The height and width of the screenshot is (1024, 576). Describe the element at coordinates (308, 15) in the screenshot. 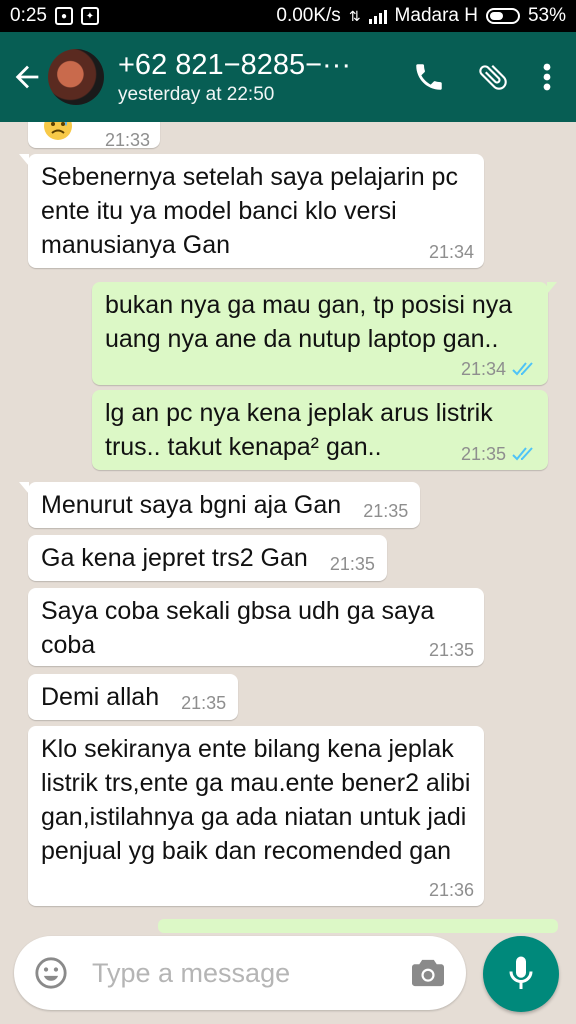

I see `network-speed: 0.00K/s` at that location.